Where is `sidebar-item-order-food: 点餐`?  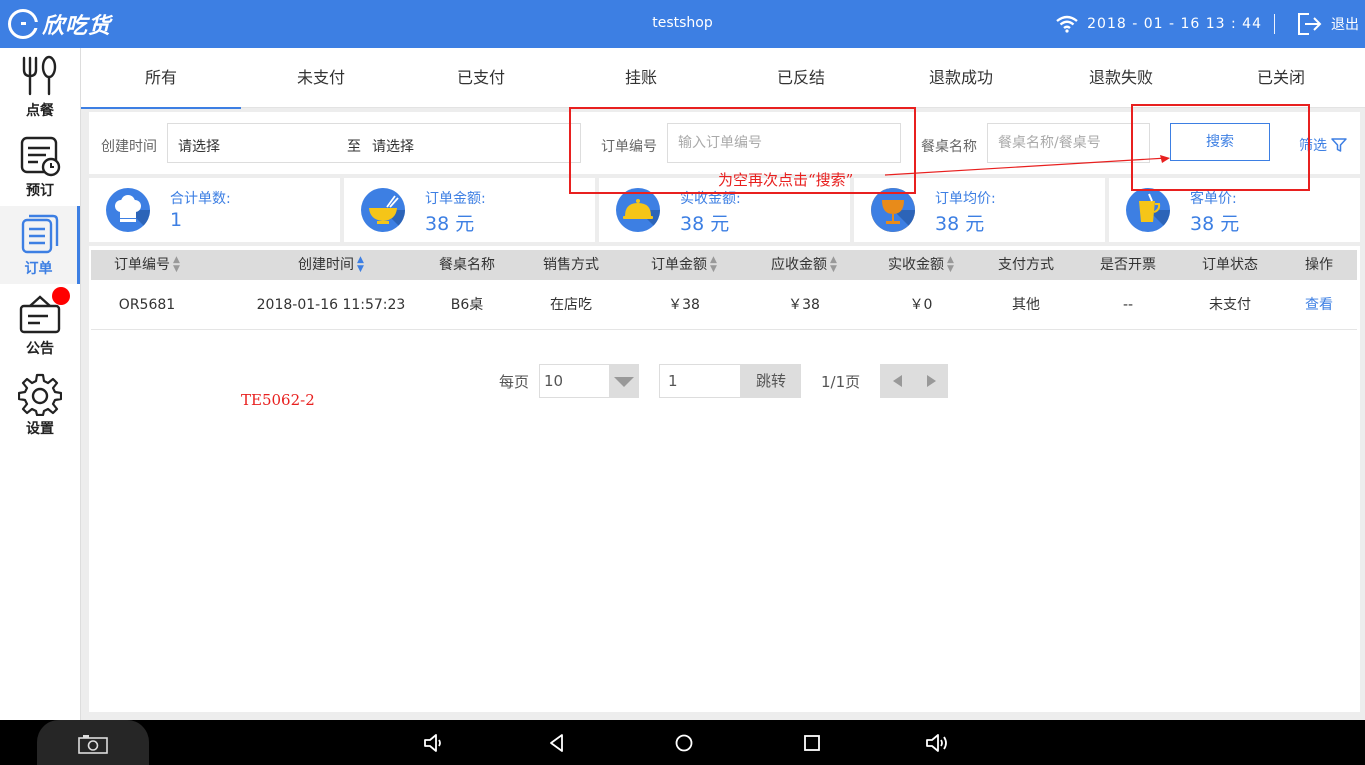 sidebar-item-order-food: 点餐 is located at coordinates (40, 87).